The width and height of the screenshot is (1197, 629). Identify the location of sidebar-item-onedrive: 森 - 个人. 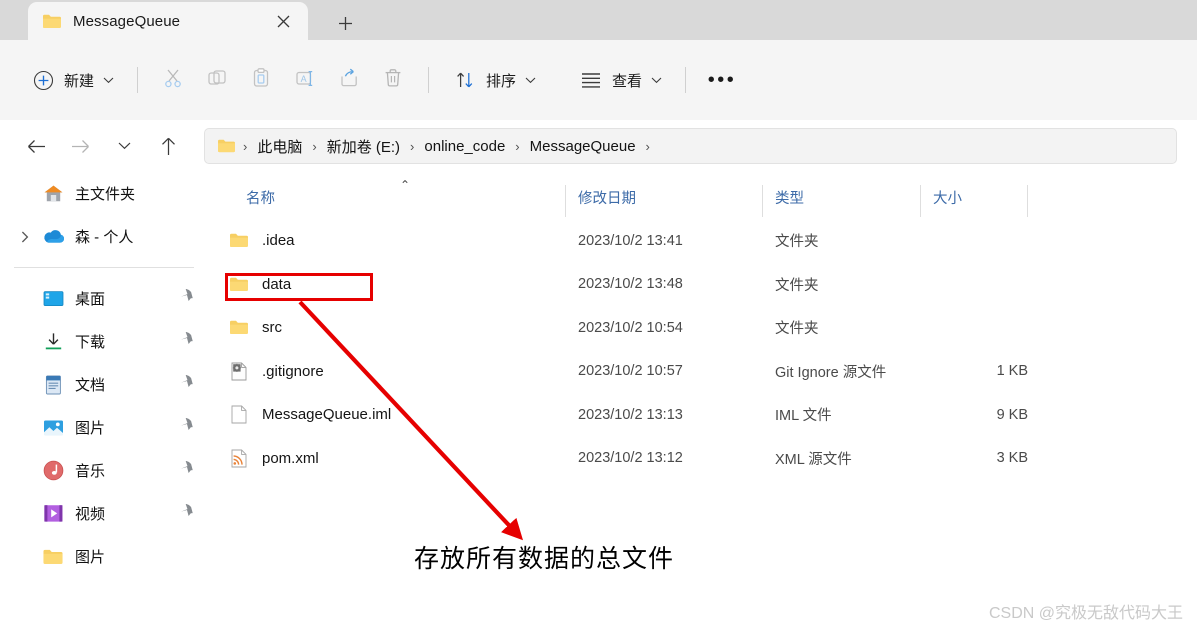
(105, 236).